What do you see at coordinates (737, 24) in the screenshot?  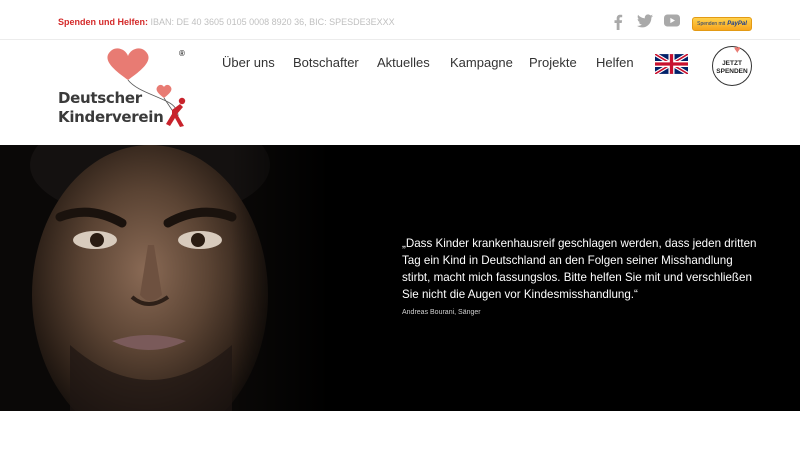 I see `paypal-brand-label: PayPal` at bounding box center [737, 24].